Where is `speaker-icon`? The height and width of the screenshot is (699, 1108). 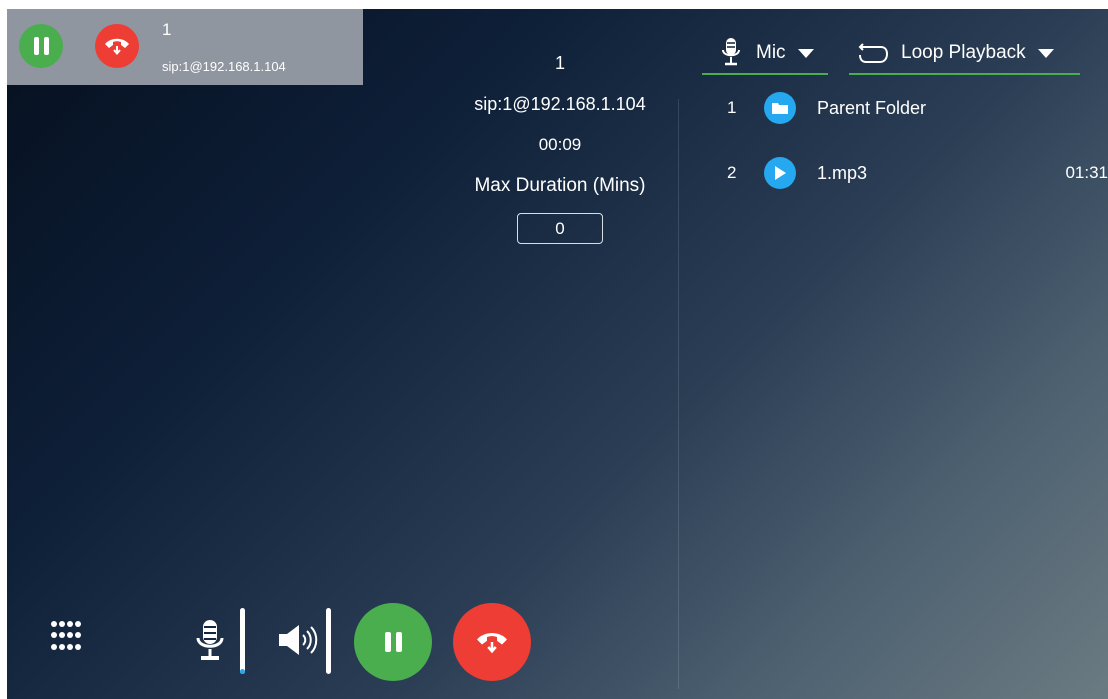 speaker-icon is located at coordinates (301, 640).